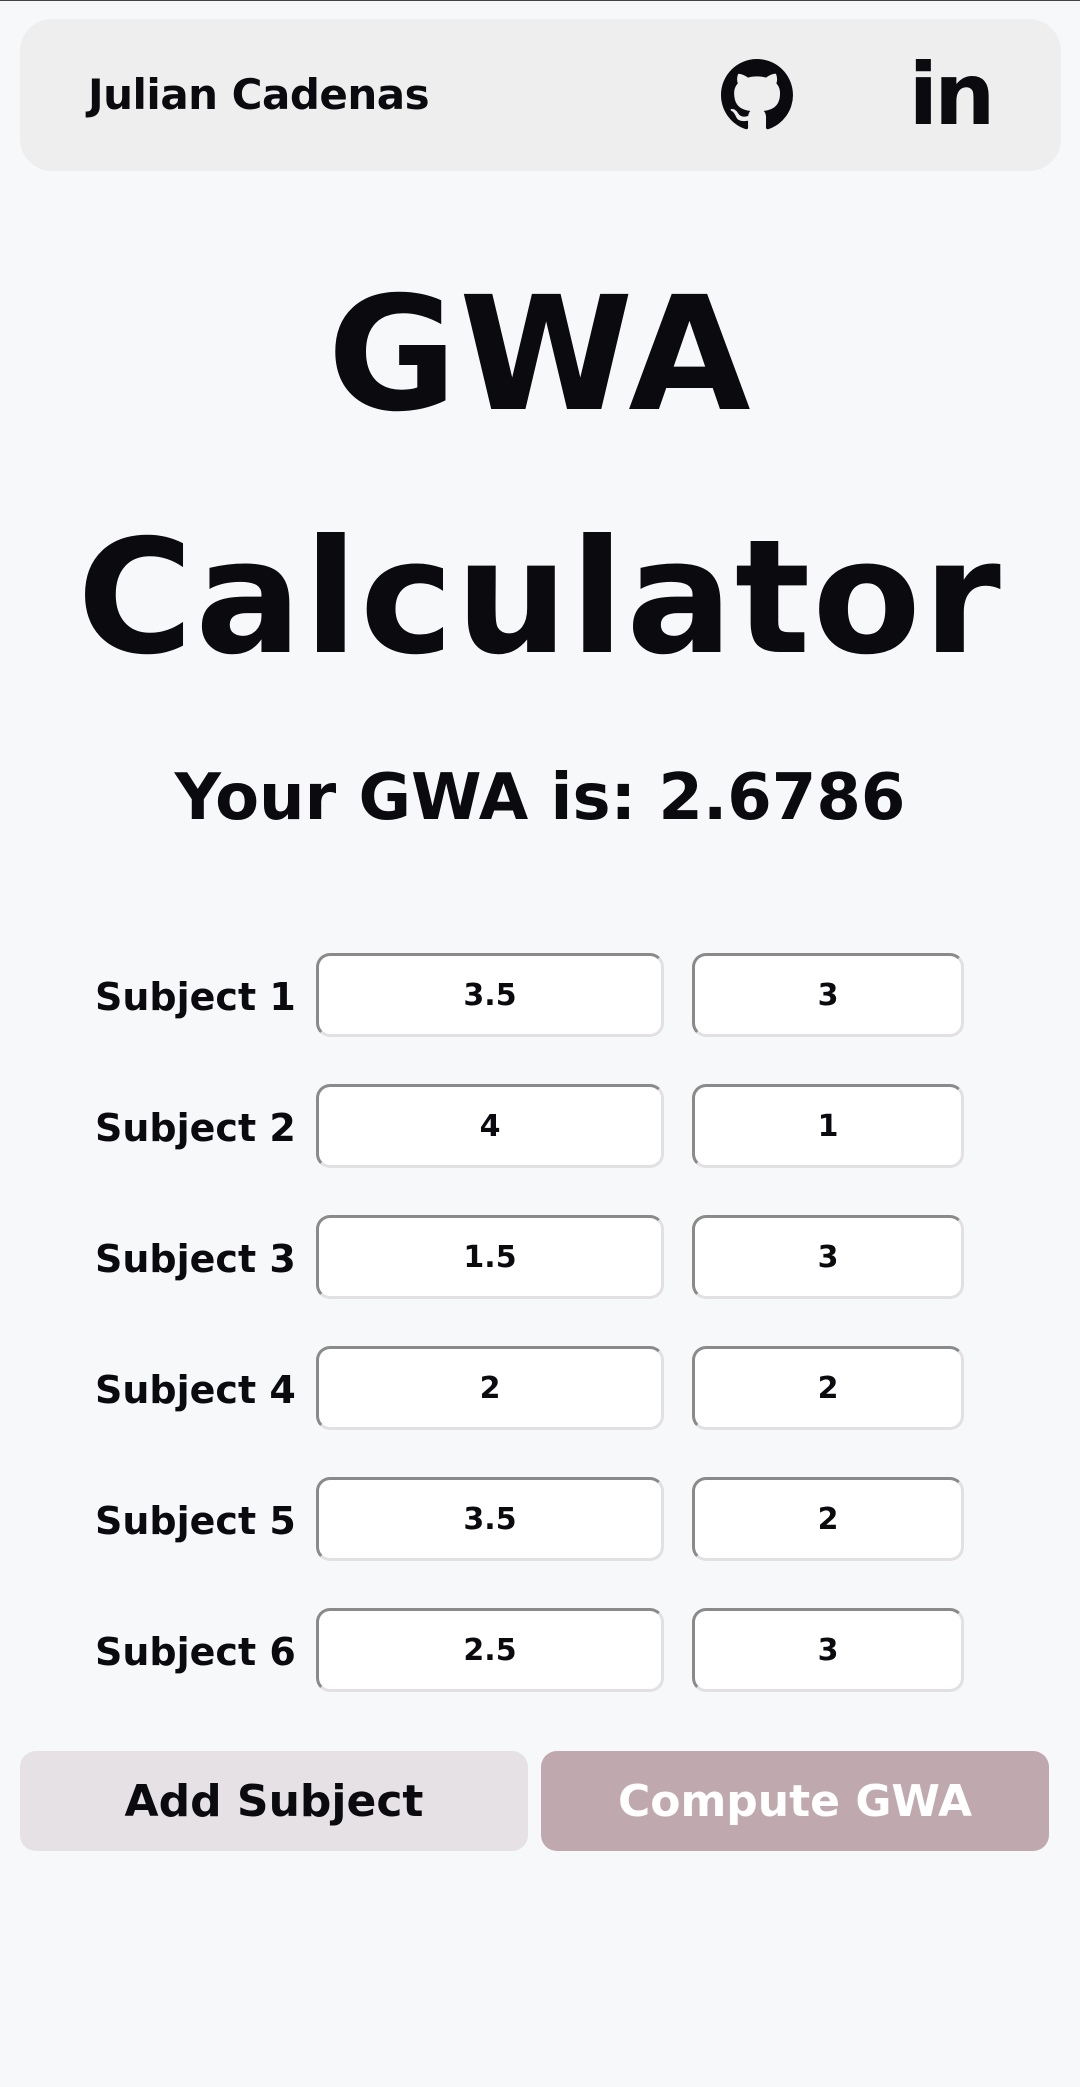 The width and height of the screenshot is (1080, 2087). I want to click on subject-row: Subject 3, so click(540, 1261).